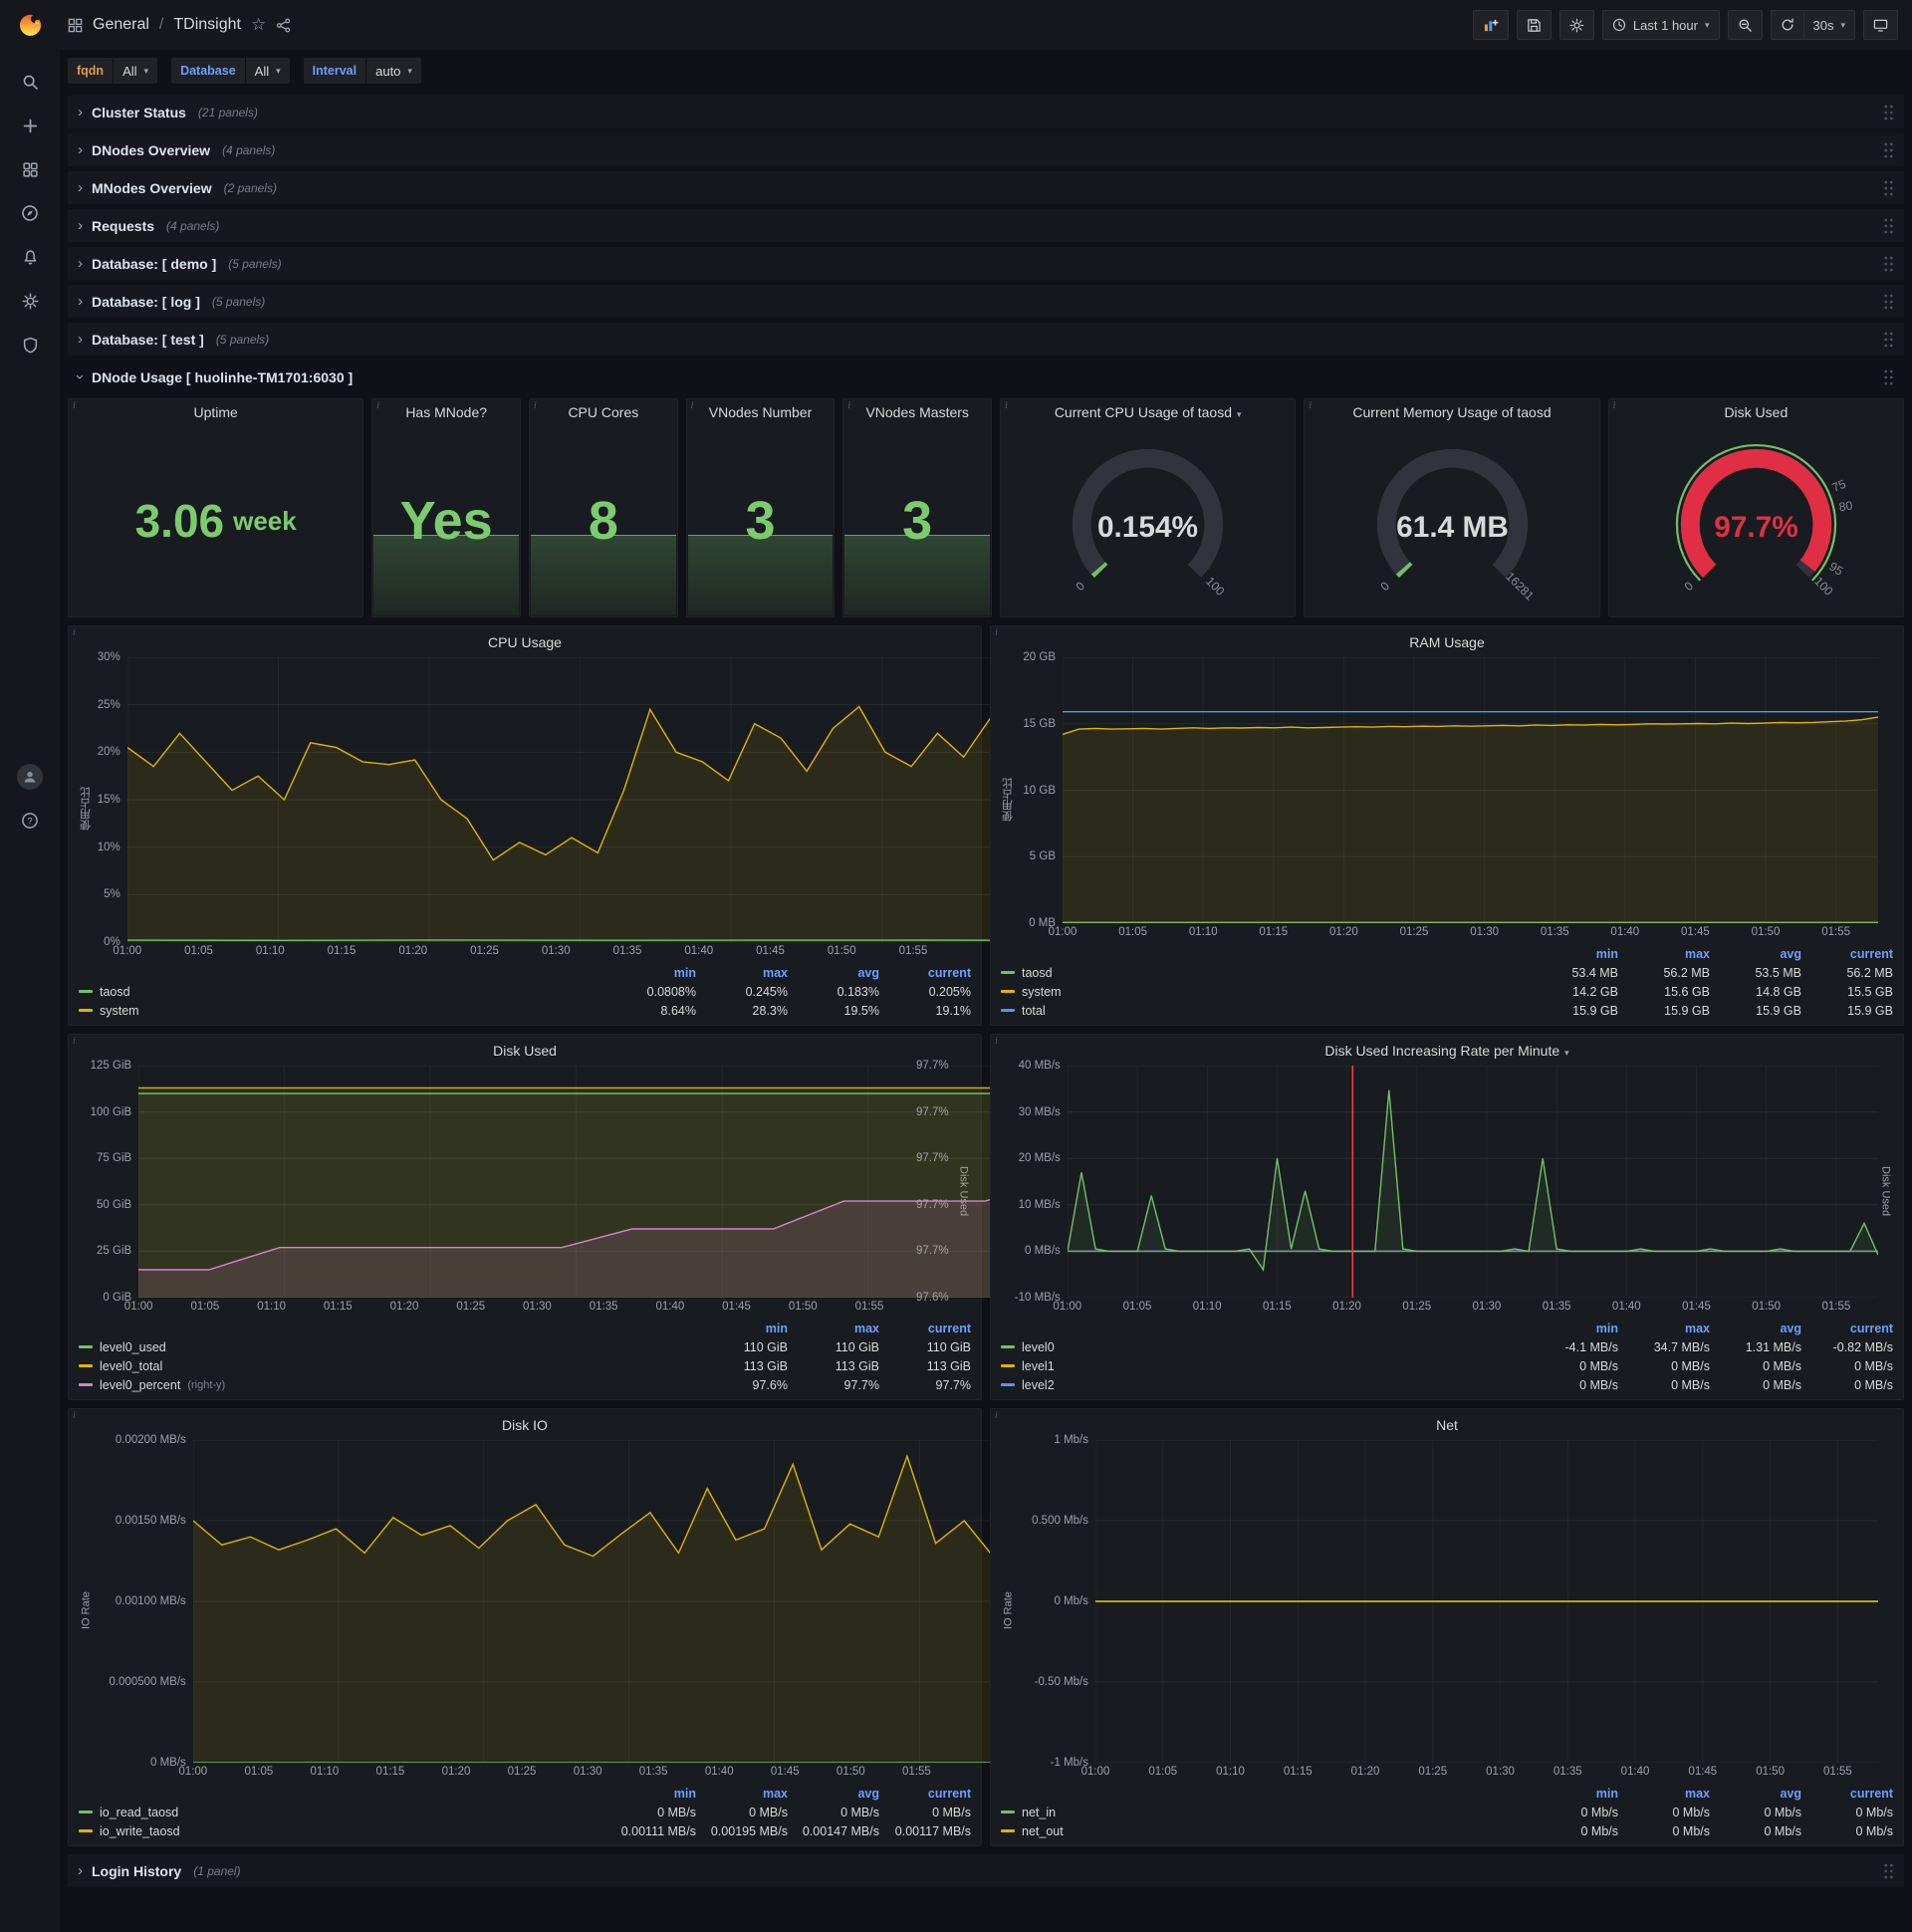 This screenshot has width=1912, height=1932. What do you see at coordinates (387, 1385) in the screenshot?
I see `legend-series-toggle: level0_percent (right-y)` at bounding box center [387, 1385].